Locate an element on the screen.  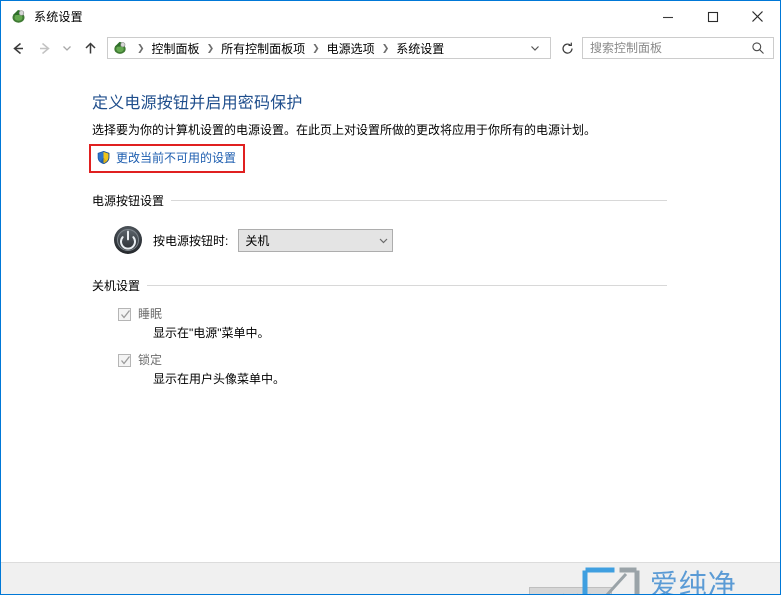
title-bar: 系统设置 is located at coordinates (390, 16).